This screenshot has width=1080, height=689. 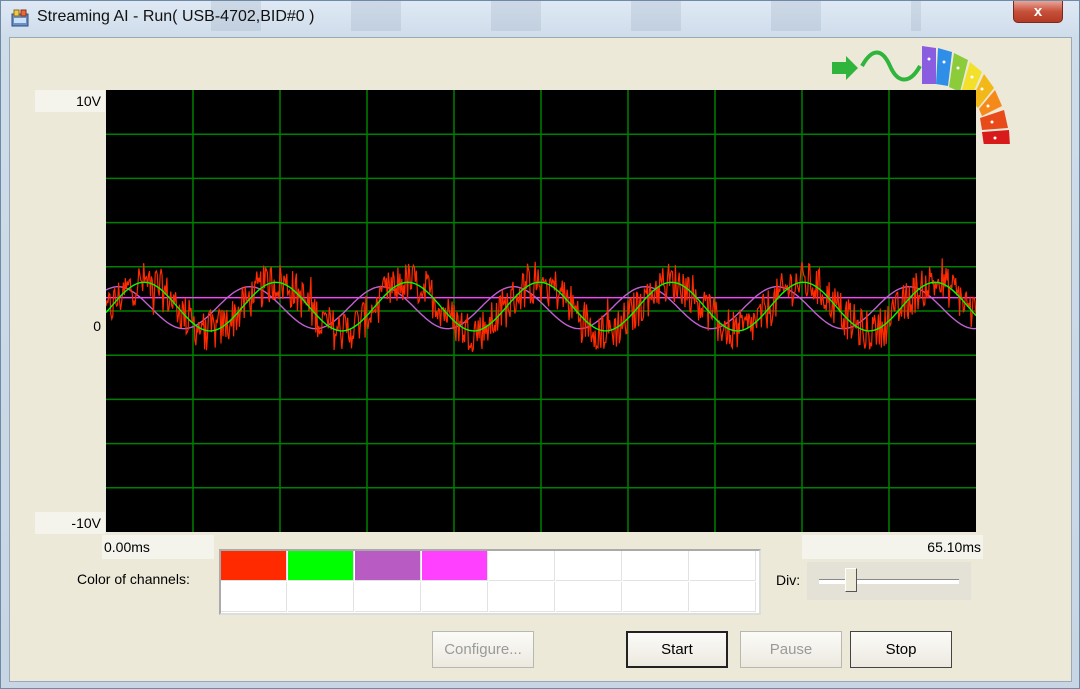 What do you see at coordinates (176, 16) in the screenshot?
I see `window-title: Streaming AI - Run( USB-4702,BID#0 )` at bounding box center [176, 16].